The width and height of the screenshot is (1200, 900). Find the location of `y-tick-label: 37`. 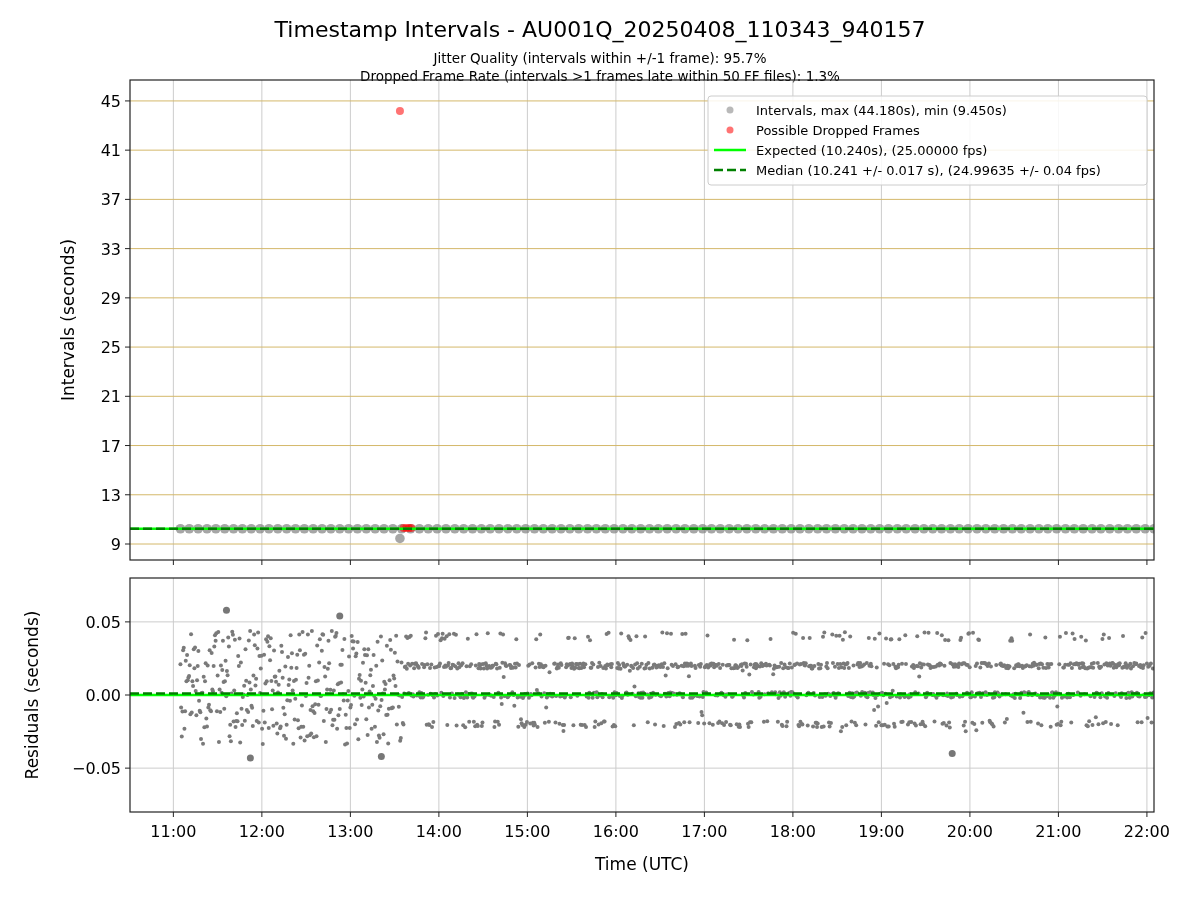

y-tick-label: 37 is located at coordinates (110, 200).